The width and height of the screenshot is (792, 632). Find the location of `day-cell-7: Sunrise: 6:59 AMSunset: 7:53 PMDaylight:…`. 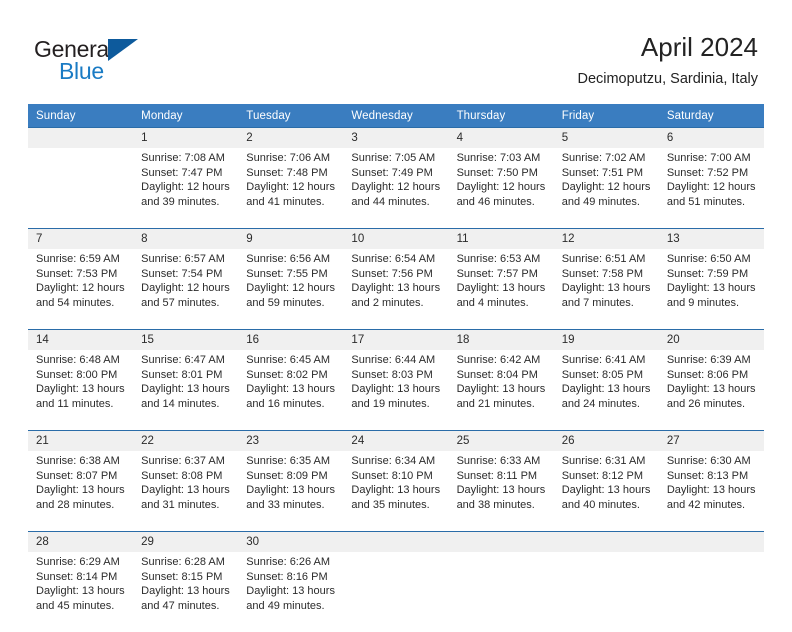

day-cell-7: Sunrise: 6:59 AMSunset: 7:53 PMDaylight:… is located at coordinates (80, 289).